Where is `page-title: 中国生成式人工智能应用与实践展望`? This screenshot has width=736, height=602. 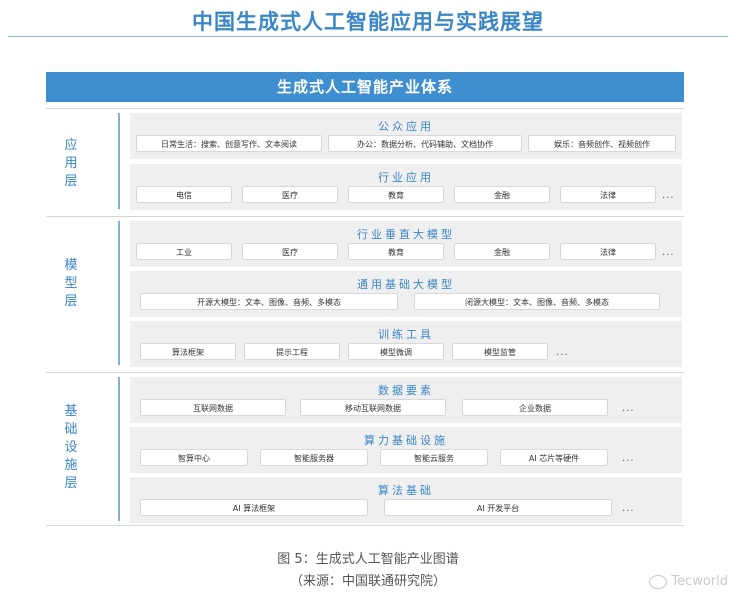
page-title: 中国生成式人工智能应用与实践展望 is located at coordinates (368, 22).